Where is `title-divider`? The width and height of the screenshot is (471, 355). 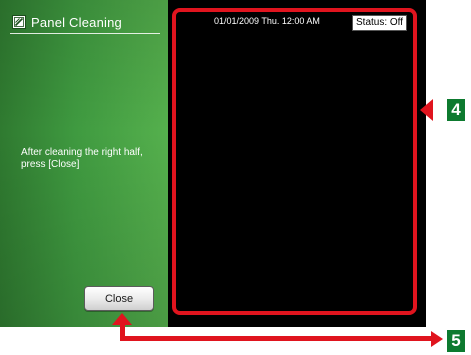 title-divider is located at coordinates (85, 33).